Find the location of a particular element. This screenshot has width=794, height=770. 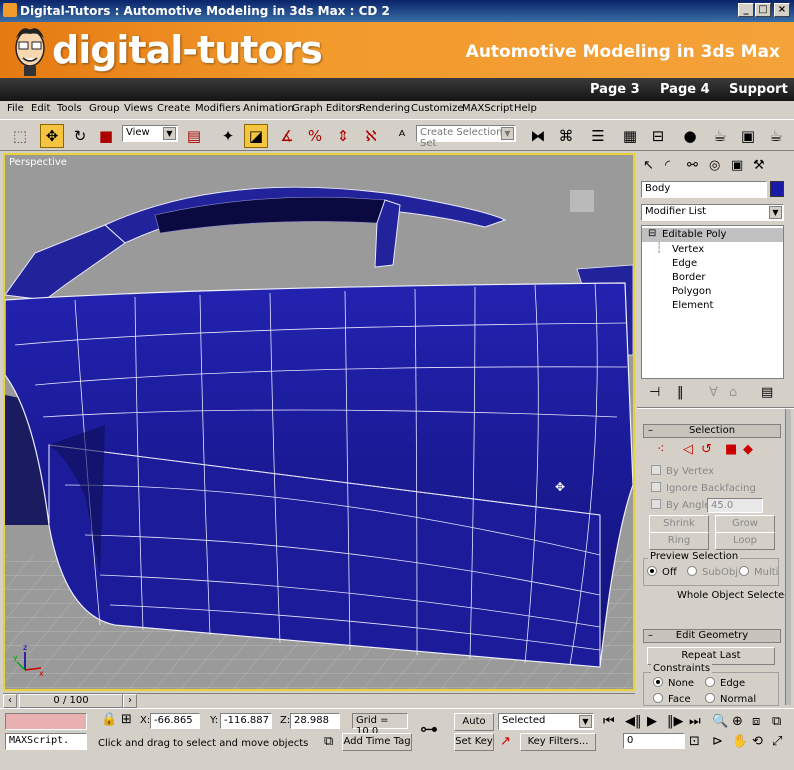

menu-file: File is located at coordinates (15, 108).